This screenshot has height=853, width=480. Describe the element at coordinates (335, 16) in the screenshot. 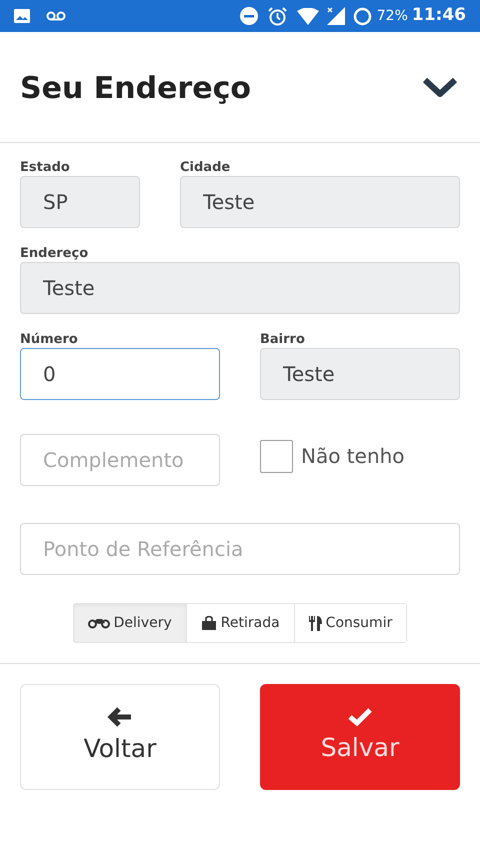

I see `signal-icon` at that location.